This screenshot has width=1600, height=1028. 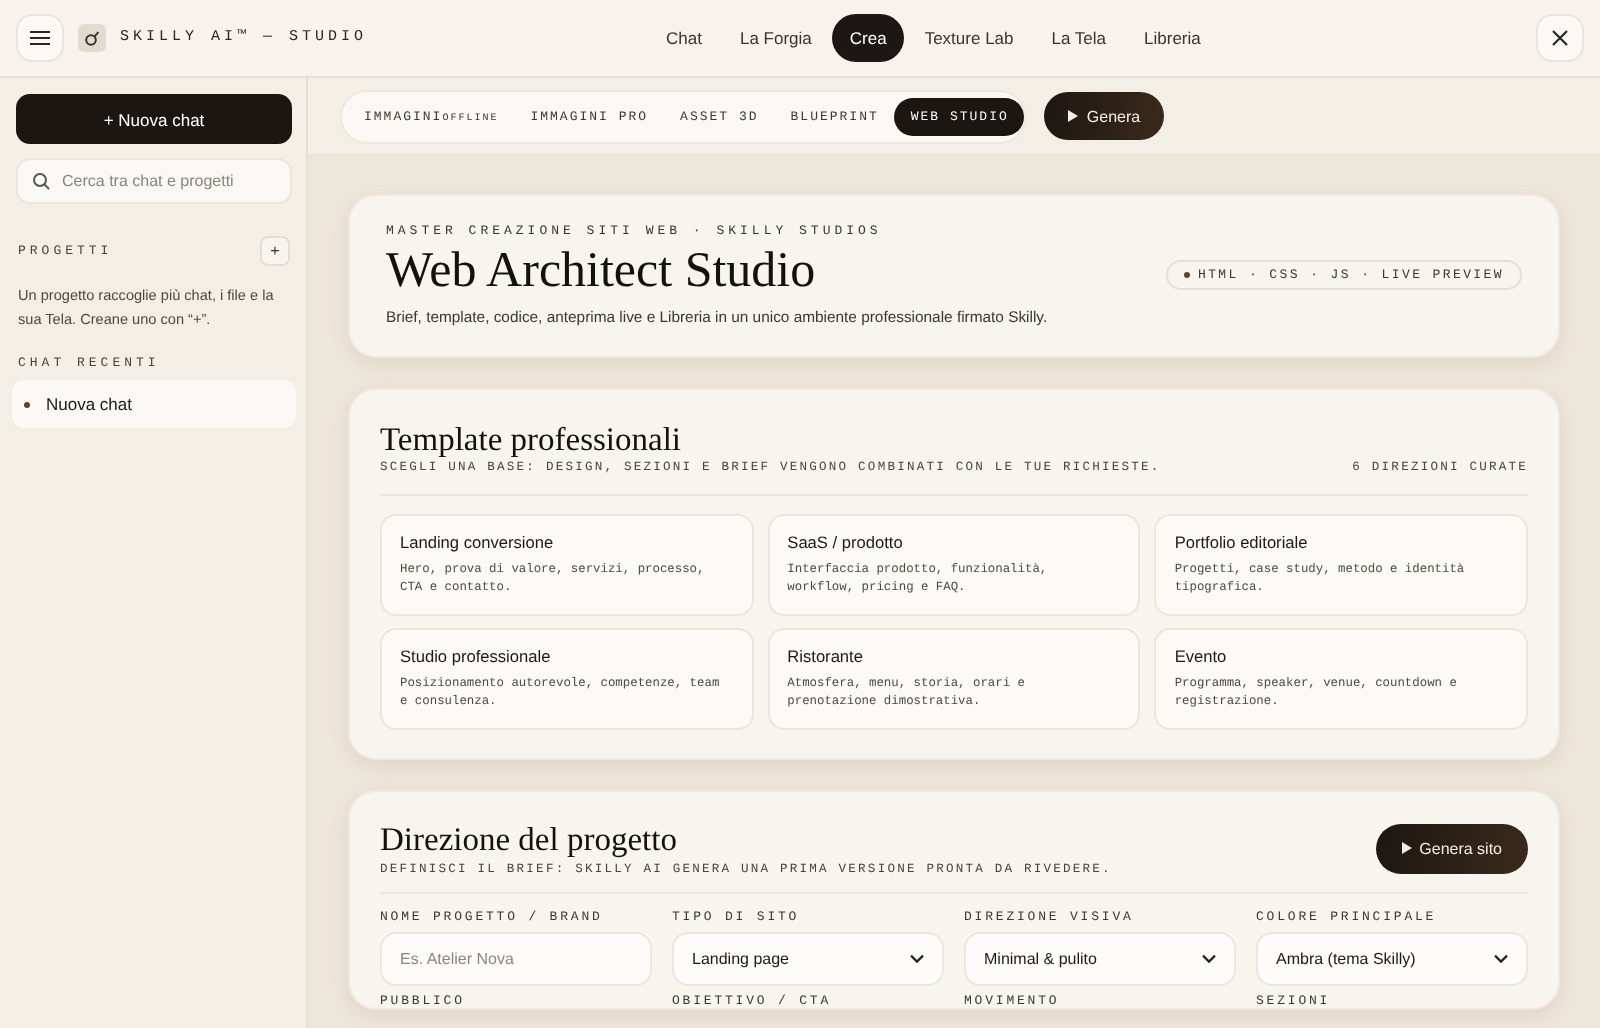 What do you see at coordinates (1079, 38) in the screenshot?
I see `nav-tab: La Tela` at bounding box center [1079, 38].